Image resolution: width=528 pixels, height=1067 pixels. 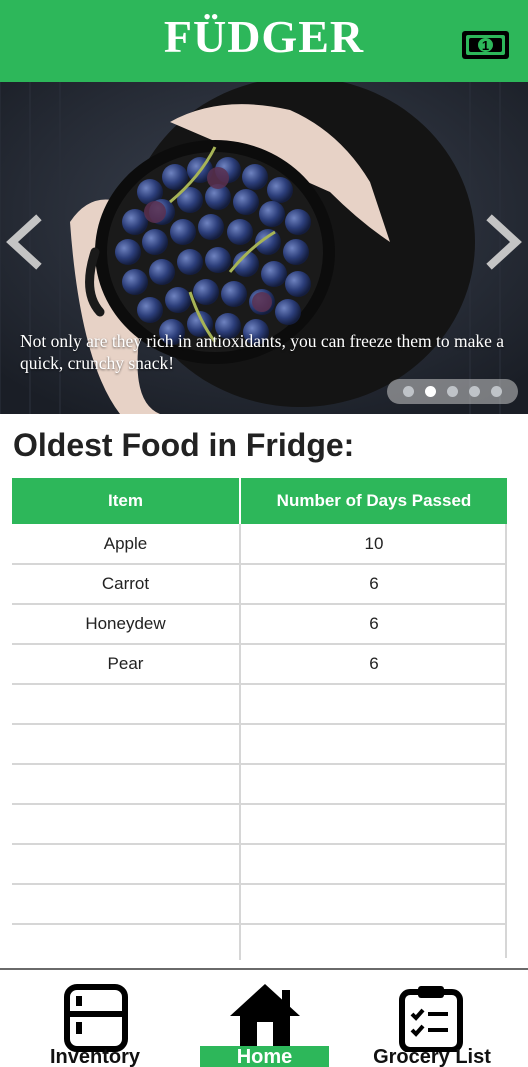 I want to click on cell-item: Carrot, so click(x=126, y=584).